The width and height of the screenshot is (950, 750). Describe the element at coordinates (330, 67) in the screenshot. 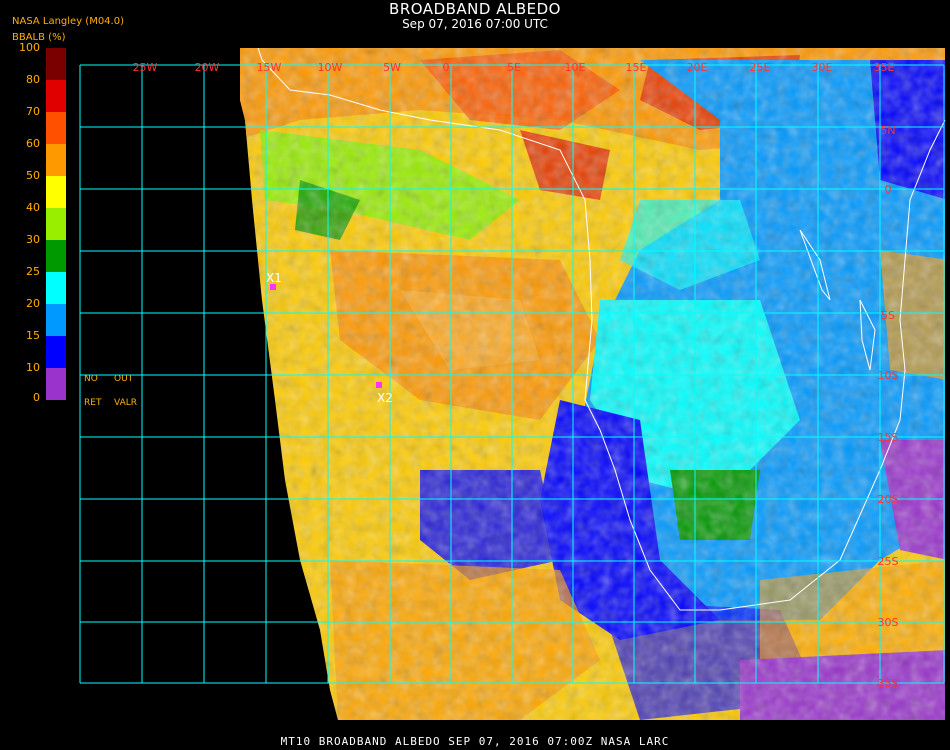

I see `longitude-label: 10W` at that location.